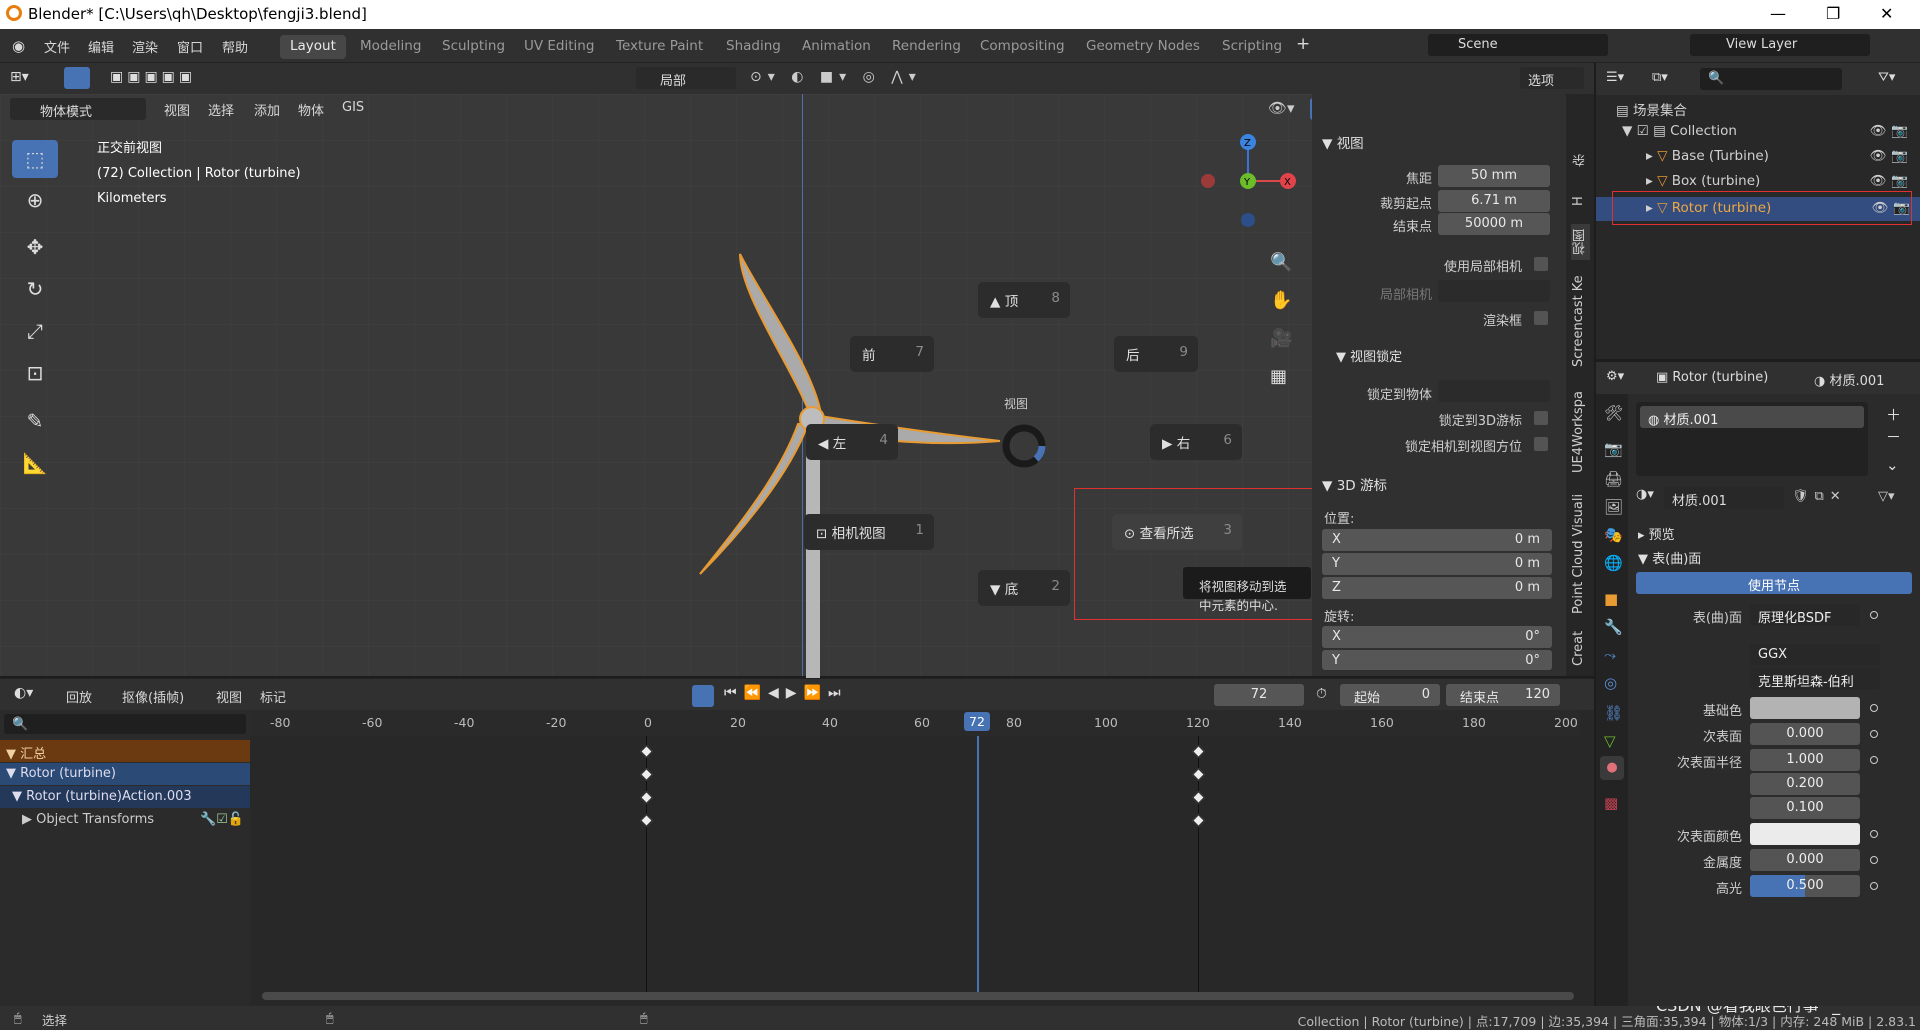  I want to click on maximize-button: ❐, so click(1833, 13).